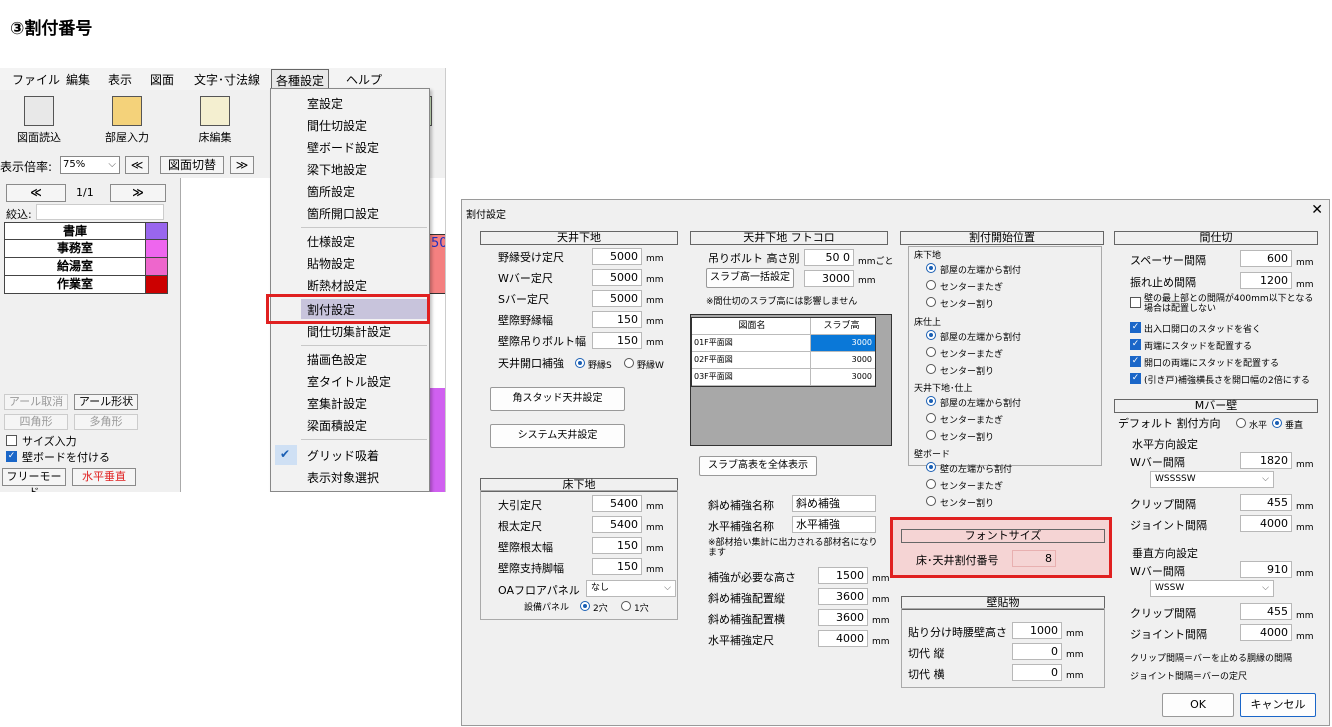 The width and height of the screenshot is (1332, 727). Describe the element at coordinates (758, 466) in the screenshot. I see `show-all-slab-button: スラブ高表を全体表示` at that location.